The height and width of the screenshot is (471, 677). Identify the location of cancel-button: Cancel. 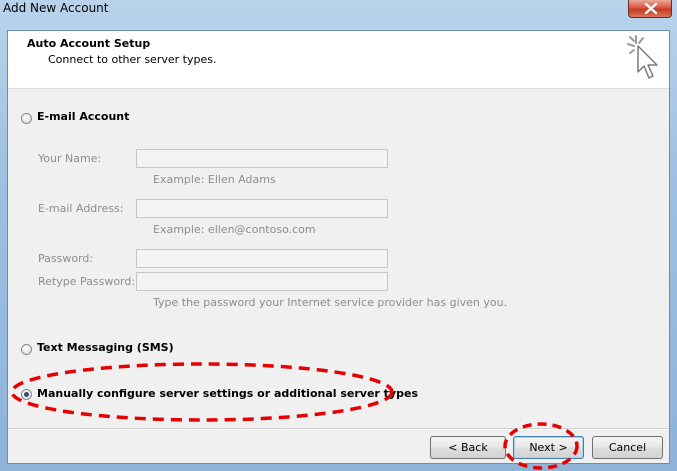
(627, 447).